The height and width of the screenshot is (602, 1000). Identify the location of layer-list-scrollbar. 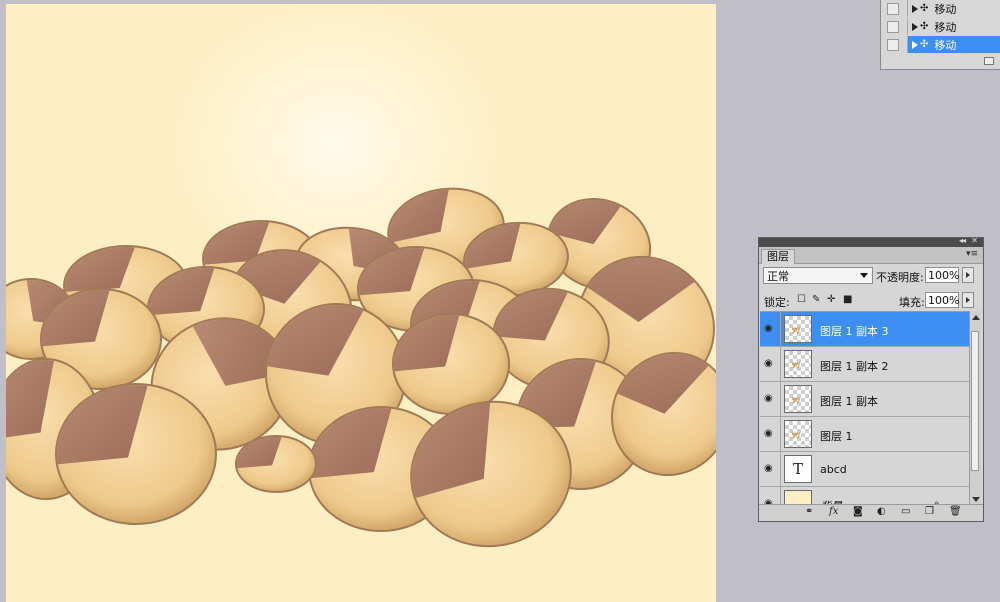
(975, 408).